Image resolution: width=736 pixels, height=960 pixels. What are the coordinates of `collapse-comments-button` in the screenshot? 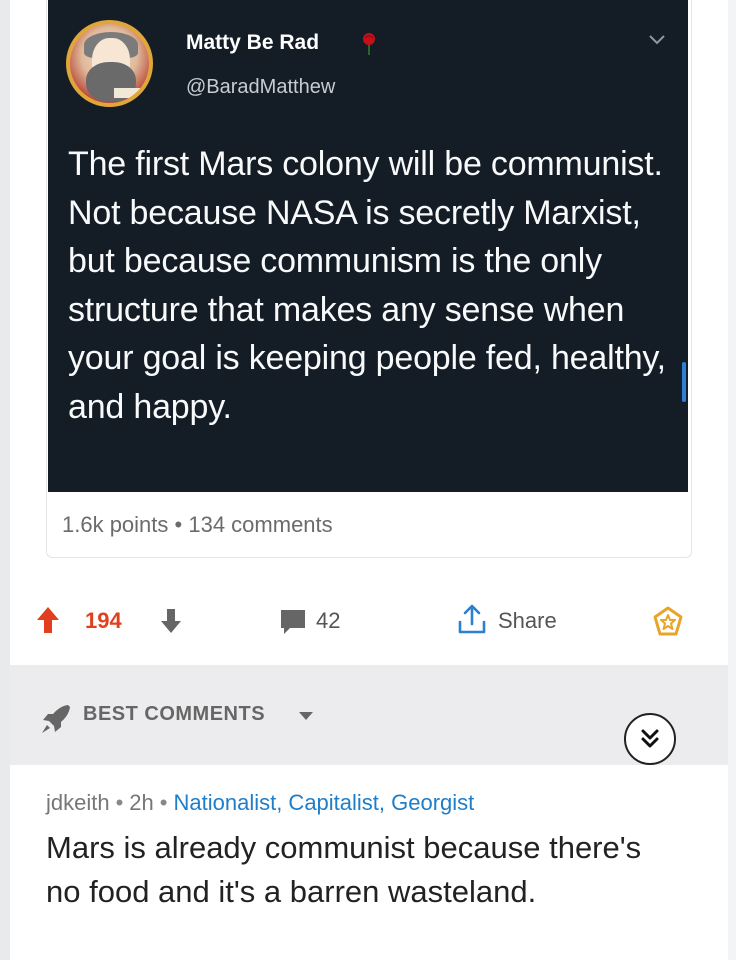 It's located at (650, 739).